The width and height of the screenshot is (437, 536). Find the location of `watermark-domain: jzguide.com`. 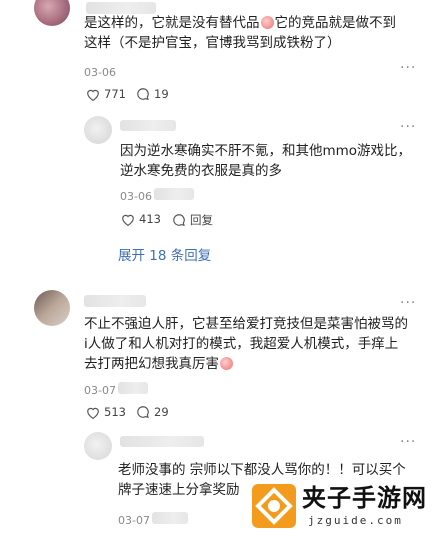

watermark-domain: jzguide.com is located at coordinates (355, 520).